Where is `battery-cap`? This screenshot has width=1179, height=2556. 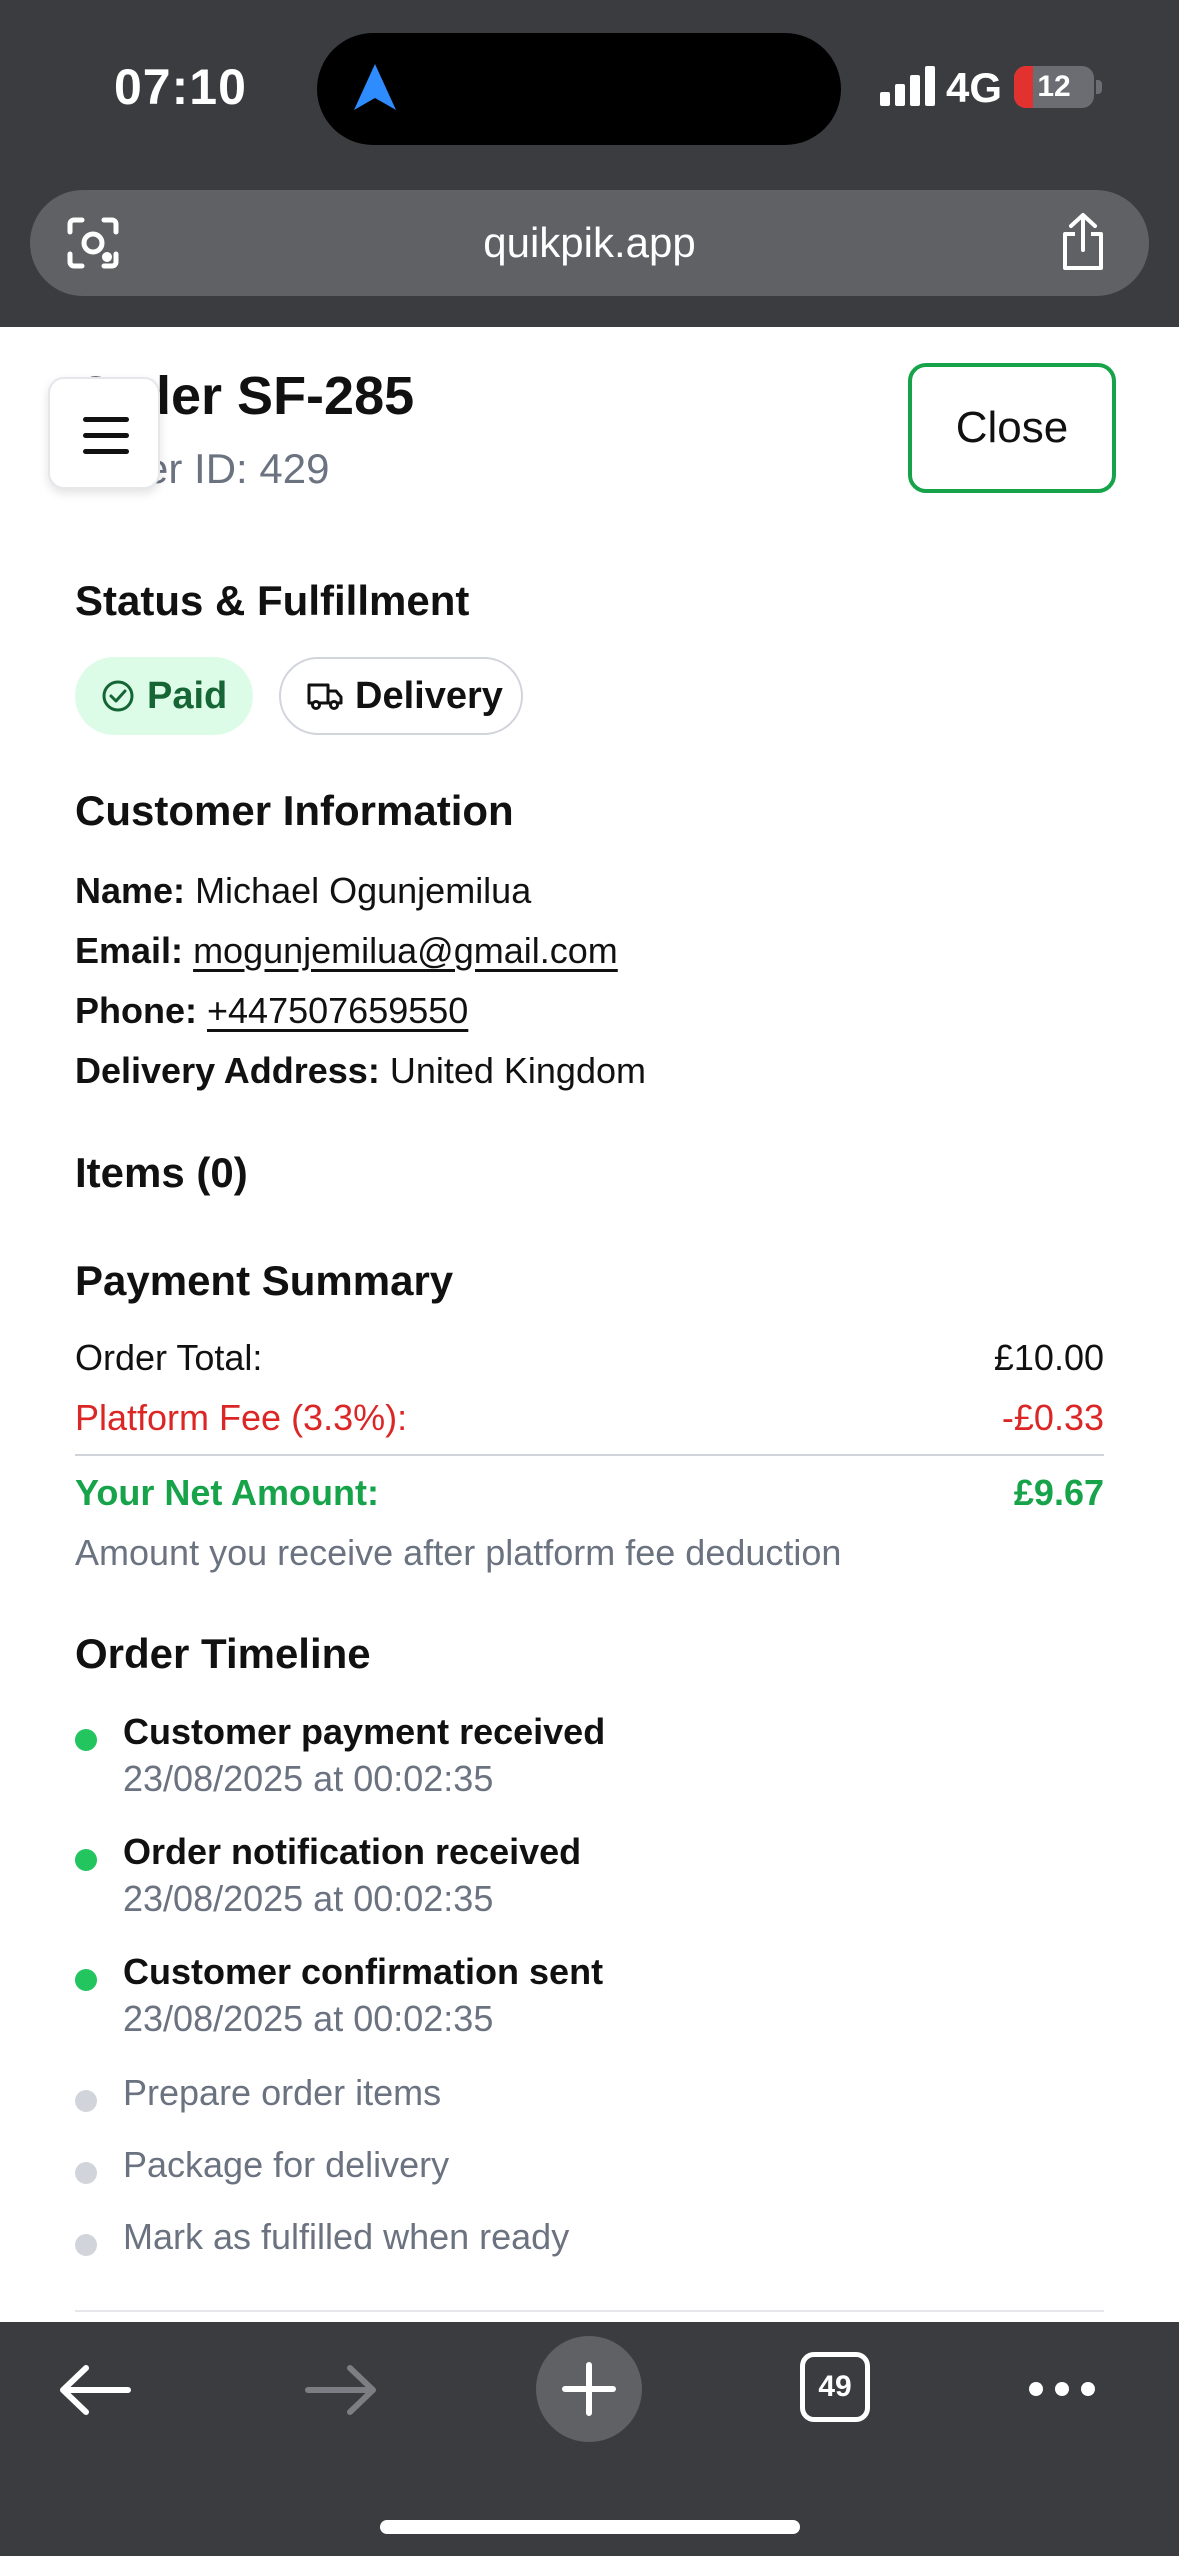
battery-cap is located at coordinates (1099, 87).